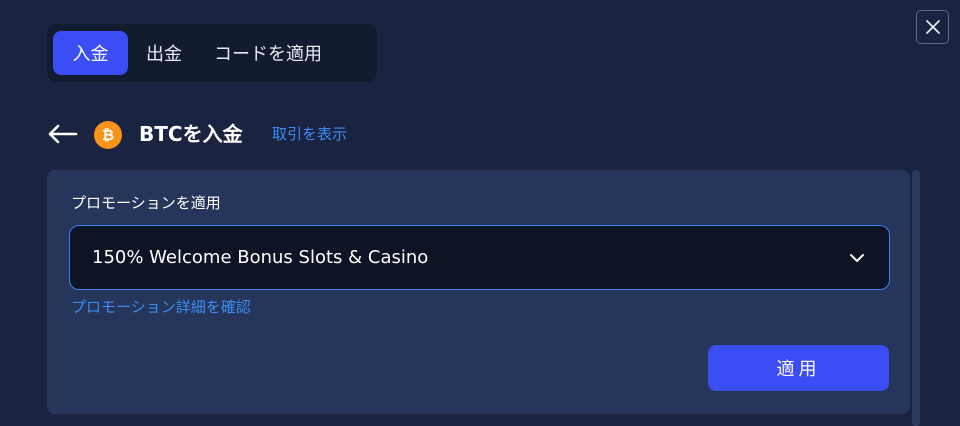 This screenshot has width=960, height=426. Describe the element at coordinates (479, 257) in the screenshot. I see `promotion-select: 150% Welcome Bonus Slots & Casino` at that location.